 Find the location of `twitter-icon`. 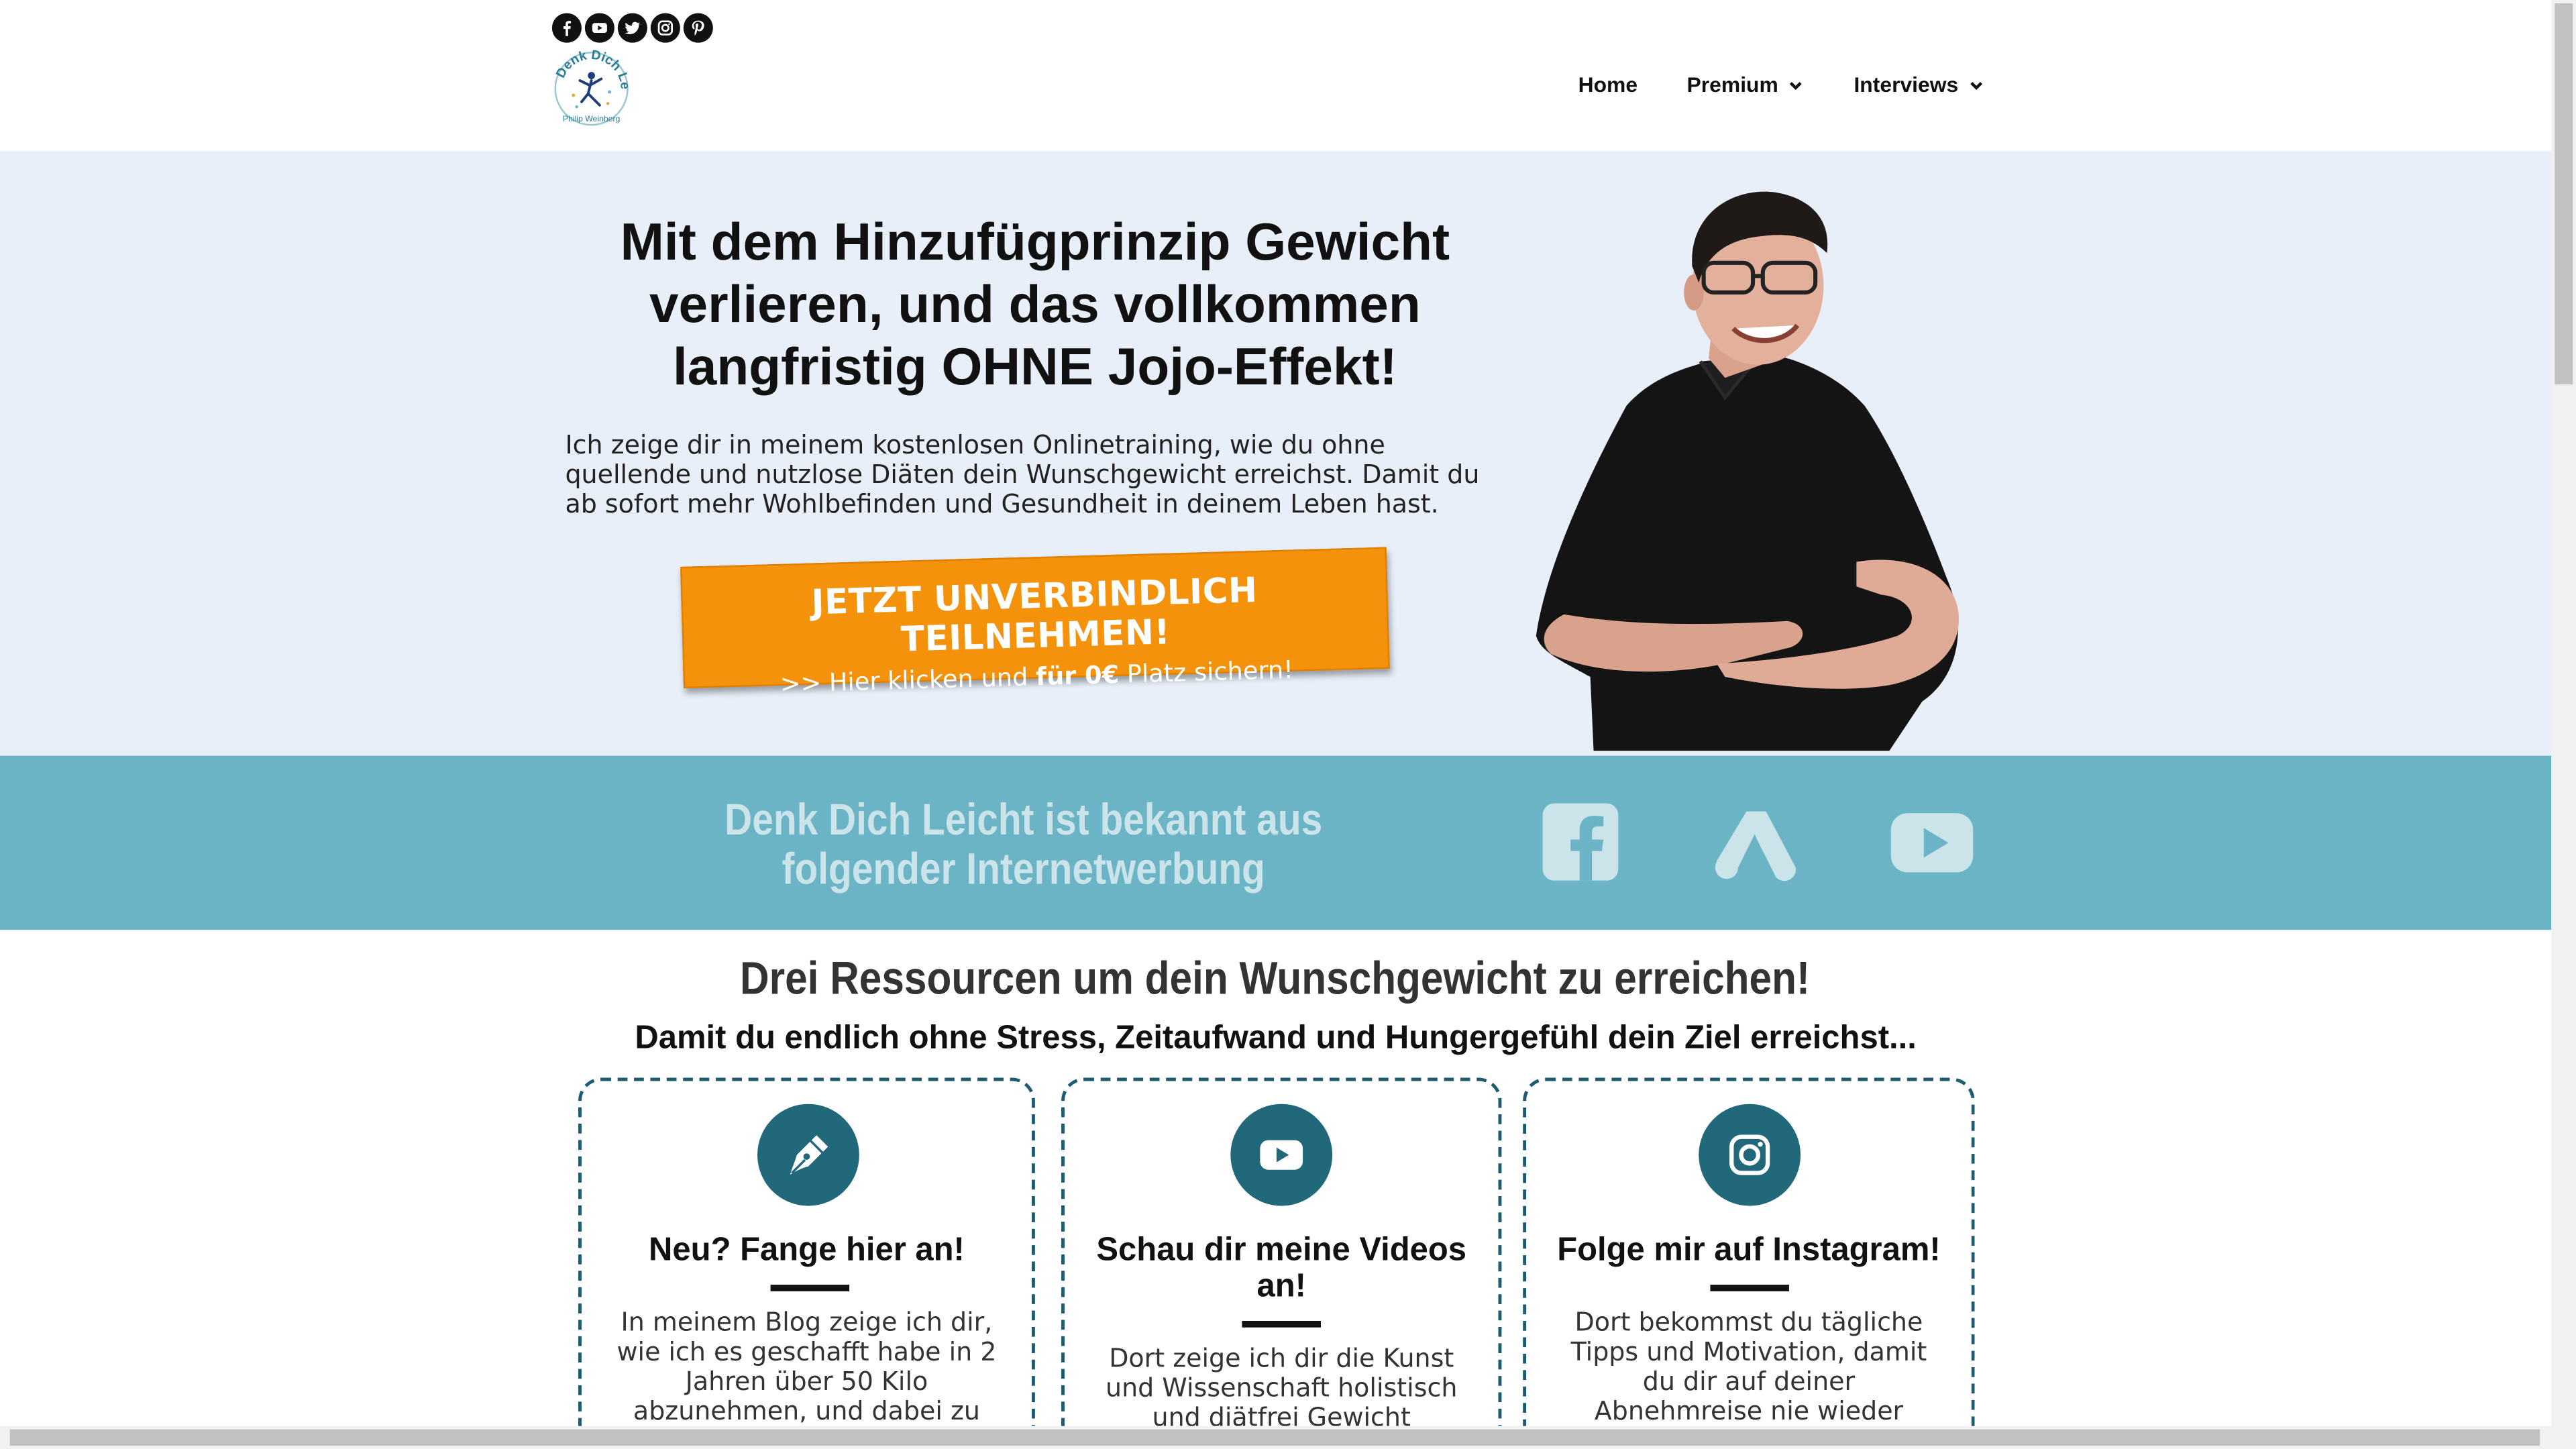

twitter-icon is located at coordinates (632, 28).